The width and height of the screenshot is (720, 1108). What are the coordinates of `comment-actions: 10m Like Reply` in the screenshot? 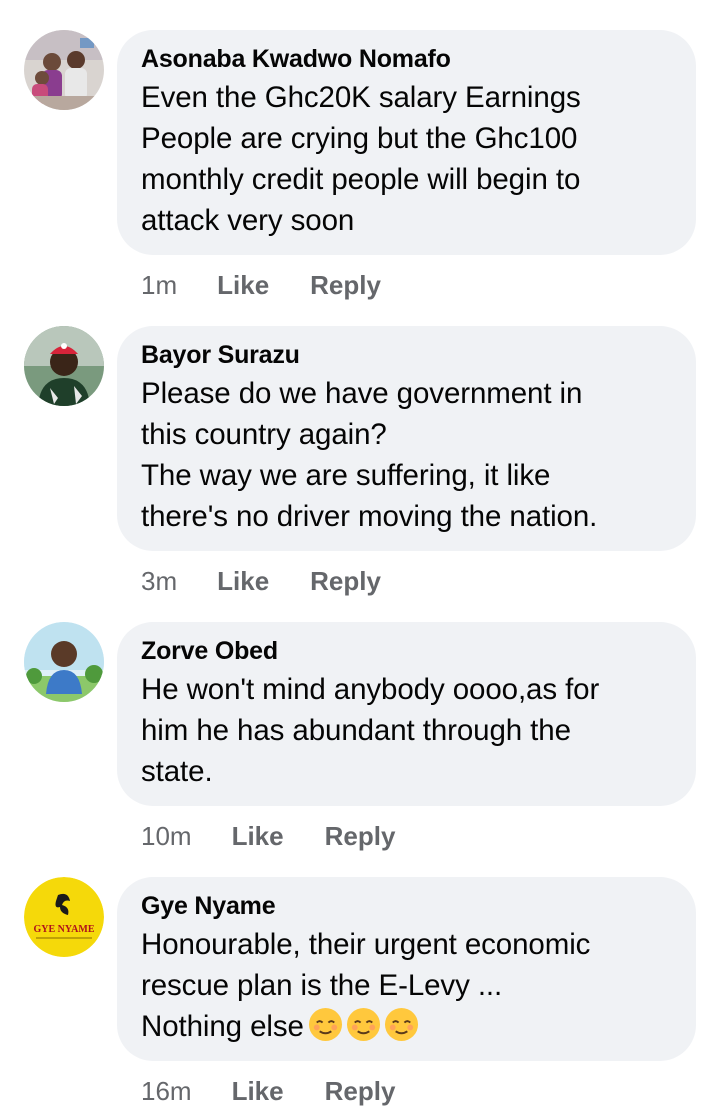 It's located at (268, 836).